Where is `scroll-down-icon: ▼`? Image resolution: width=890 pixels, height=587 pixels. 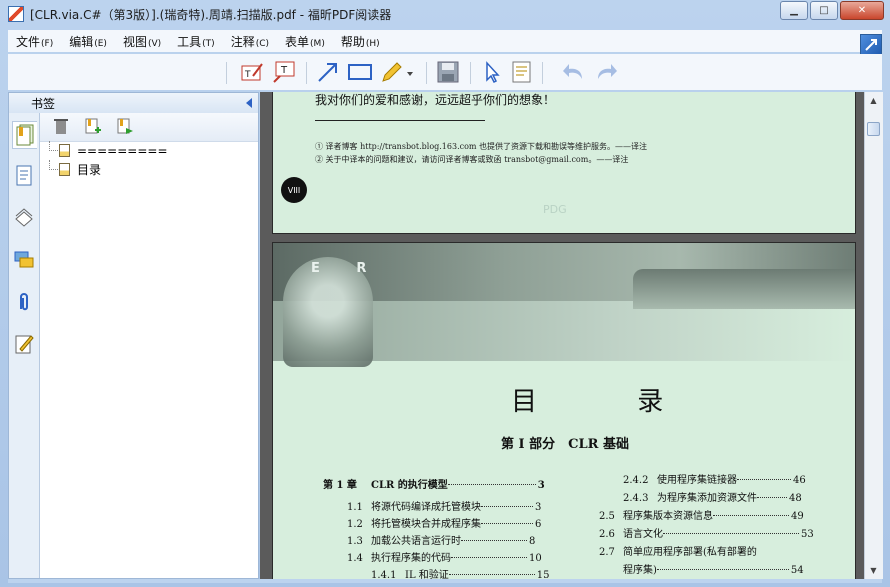
scroll-down-icon: ▼ is located at coordinates (873, 570).